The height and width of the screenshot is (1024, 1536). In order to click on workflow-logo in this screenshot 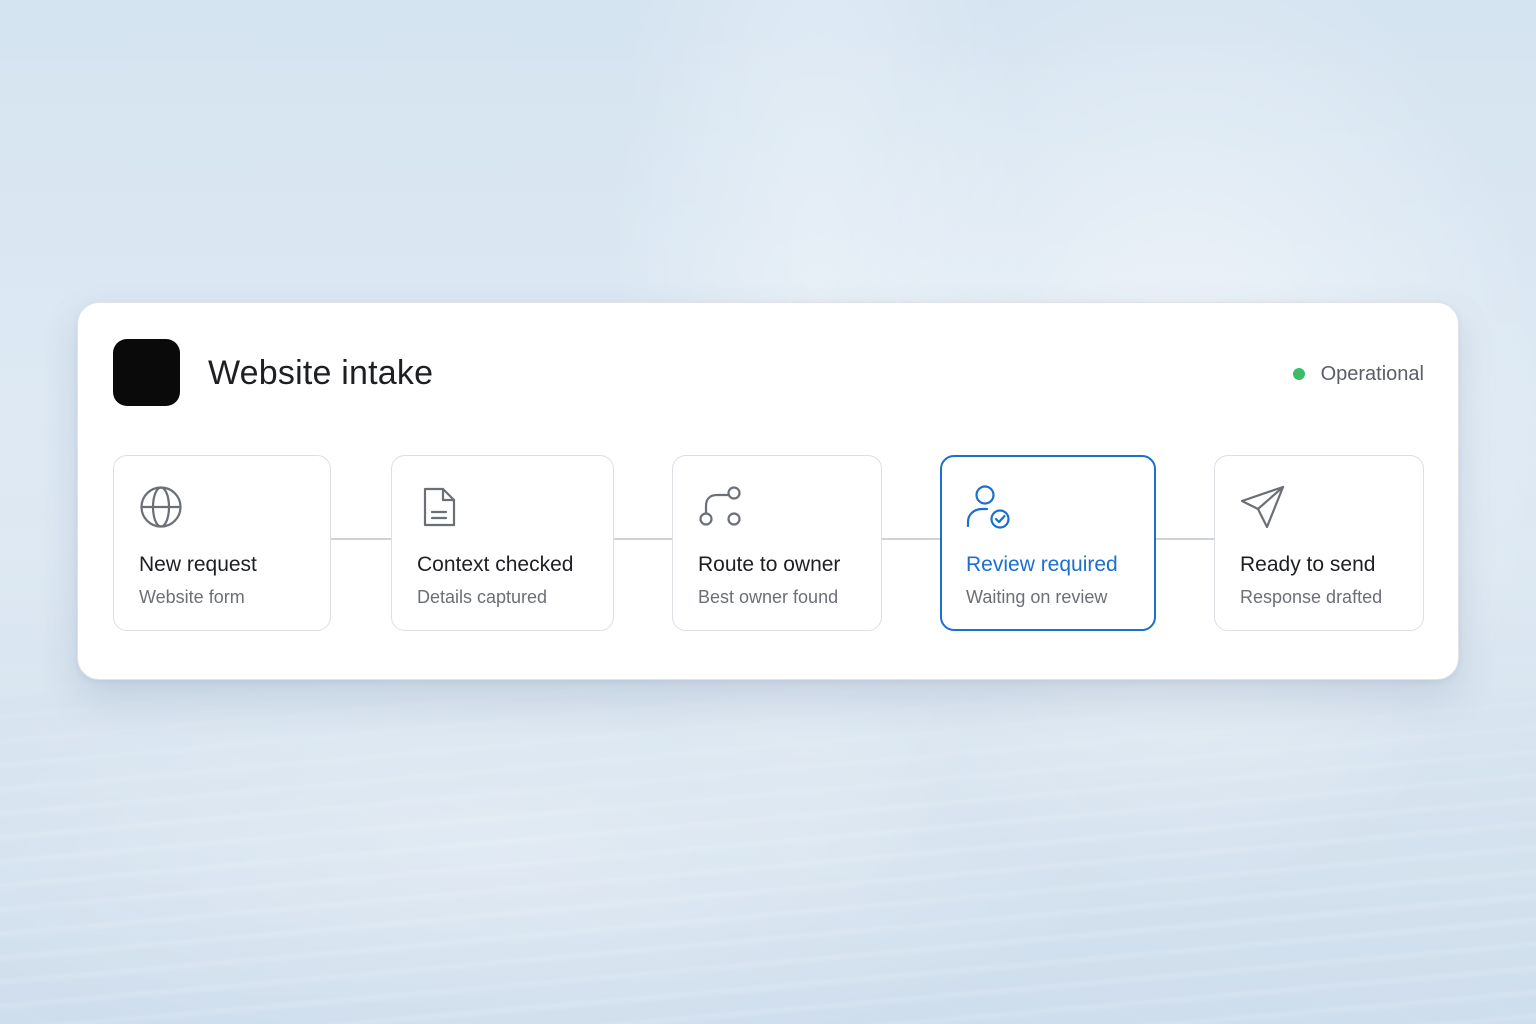, I will do `click(146, 372)`.